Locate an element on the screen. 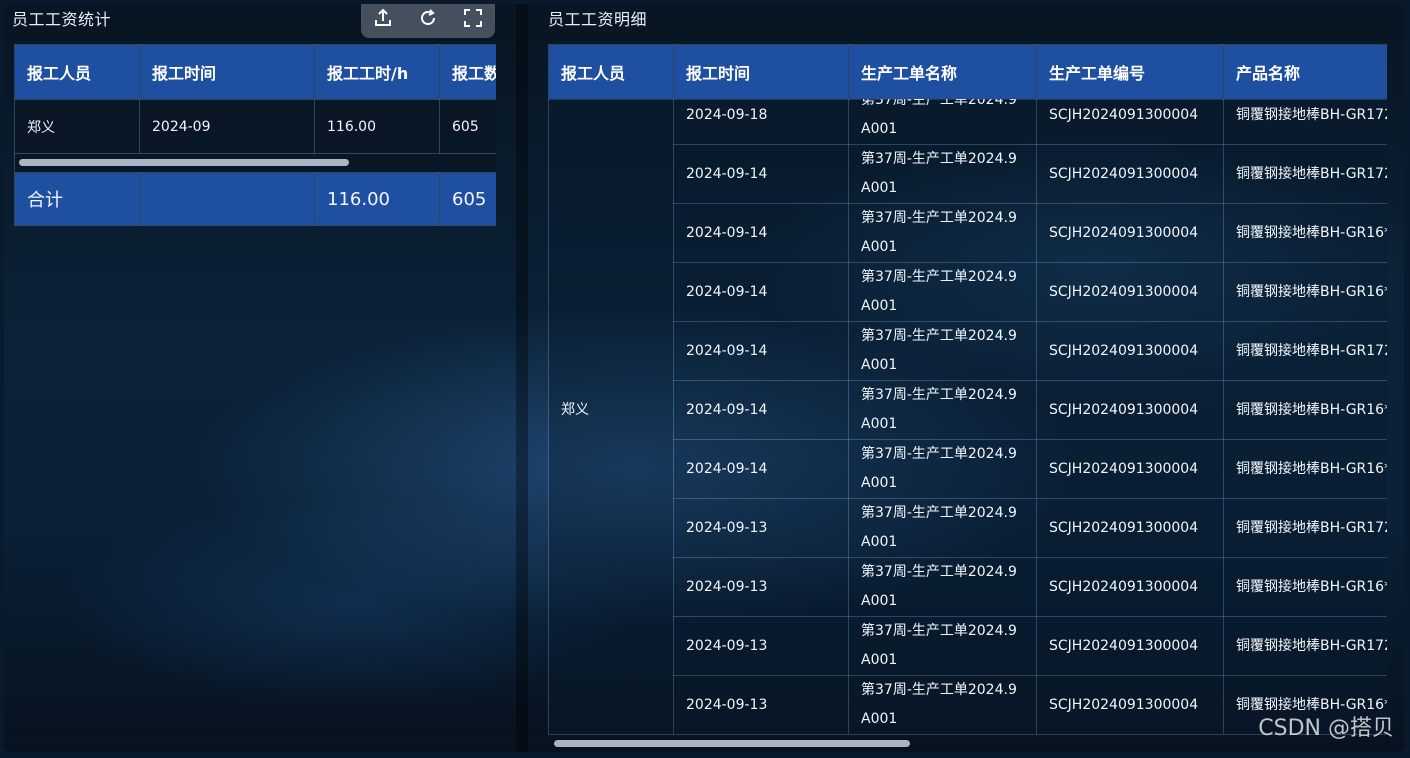 Image resolution: width=1410 pixels, height=758 pixels. total-count: 605 is located at coordinates (467, 199).